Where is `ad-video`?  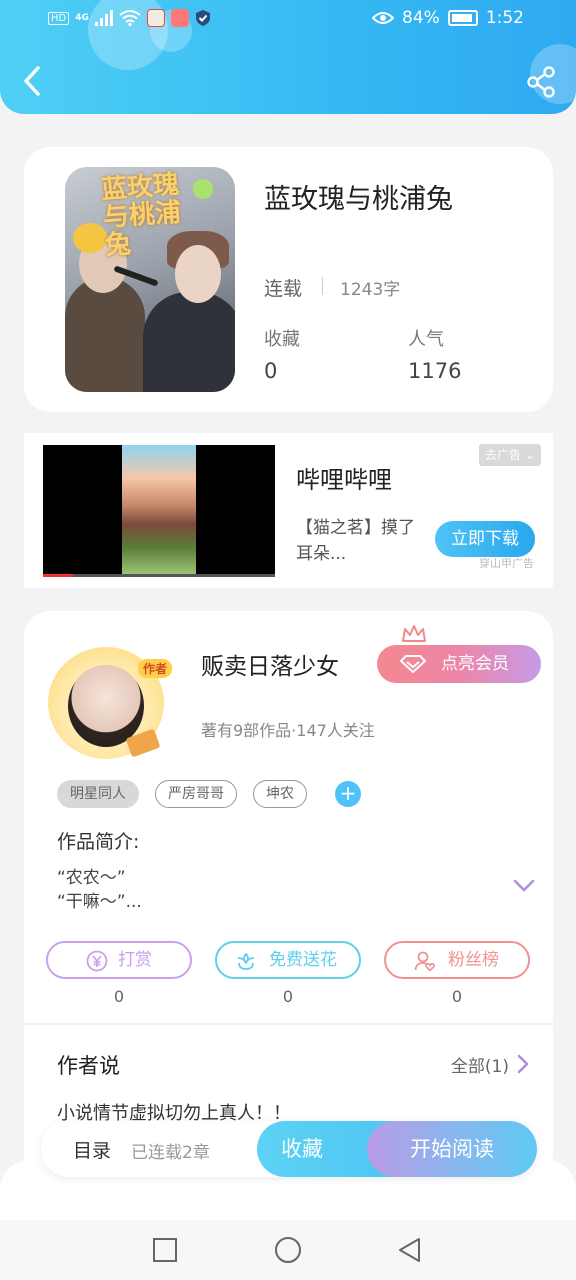 ad-video is located at coordinates (159, 511).